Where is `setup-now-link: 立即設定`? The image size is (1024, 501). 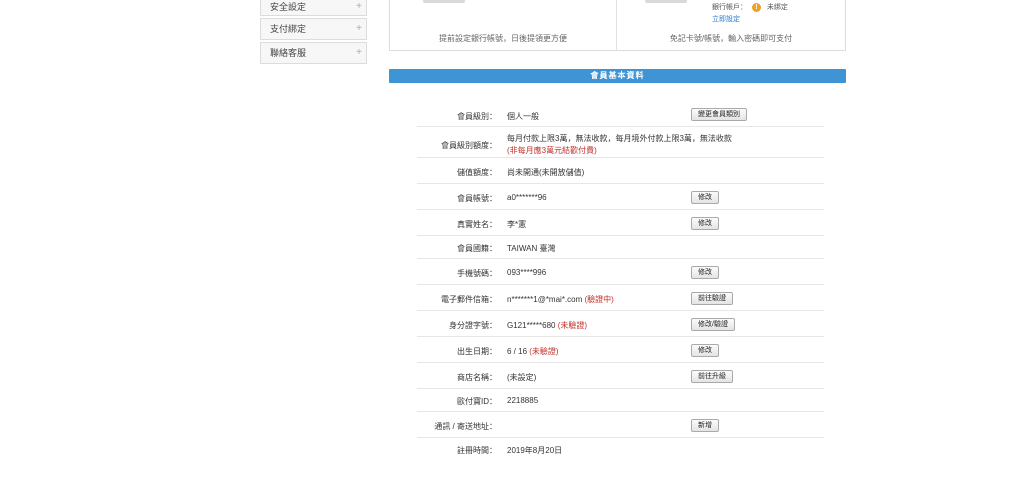 setup-now-link: 立即設定 is located at coordinates (726, 19).